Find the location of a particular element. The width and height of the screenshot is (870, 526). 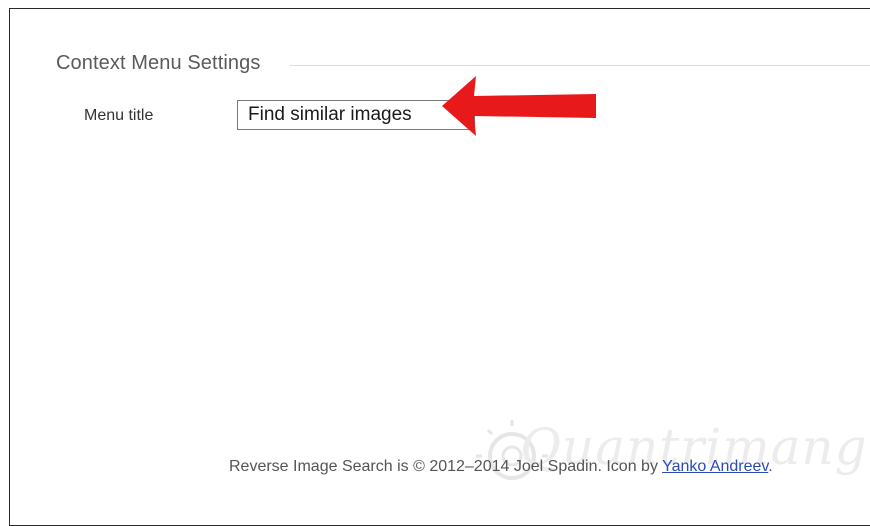

section-divider is located at coordinates (580, 65).